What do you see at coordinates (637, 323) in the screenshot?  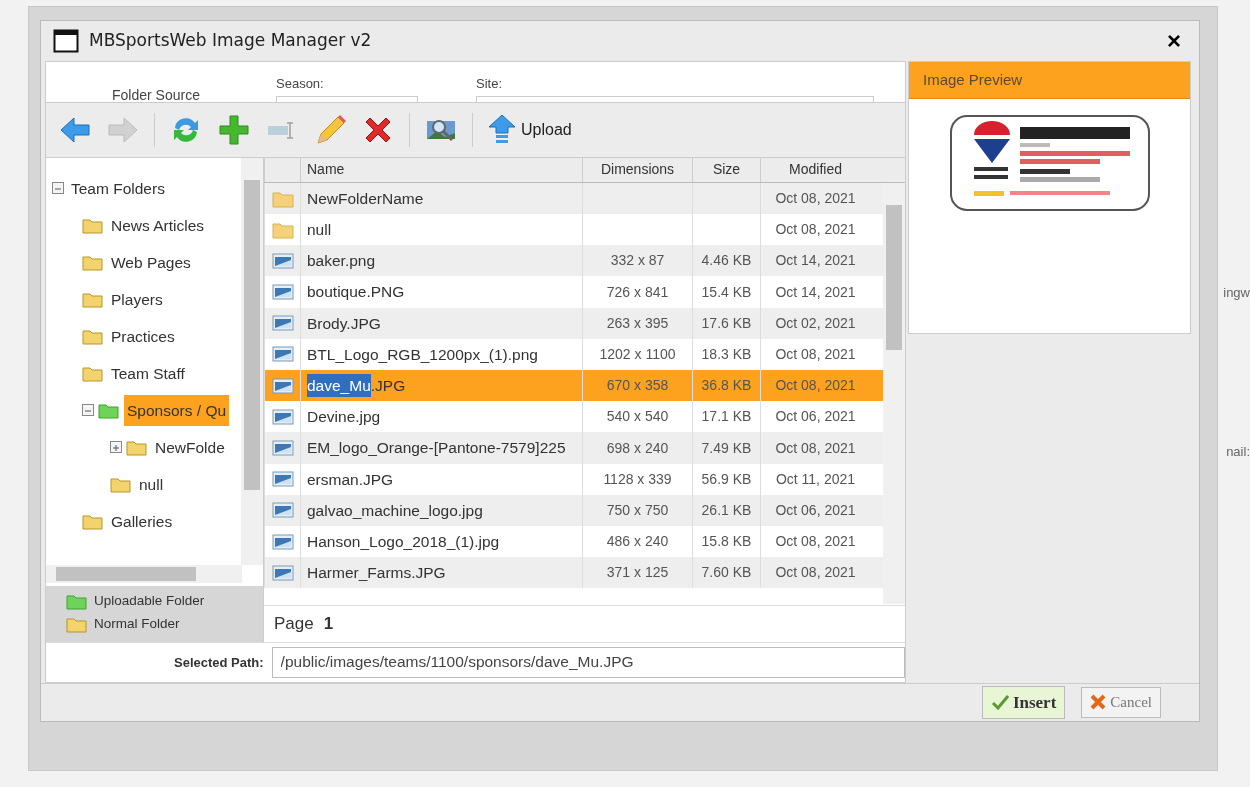 I see `dimensions-cell-text: 263 x 395` at bounding box center [637, 323].